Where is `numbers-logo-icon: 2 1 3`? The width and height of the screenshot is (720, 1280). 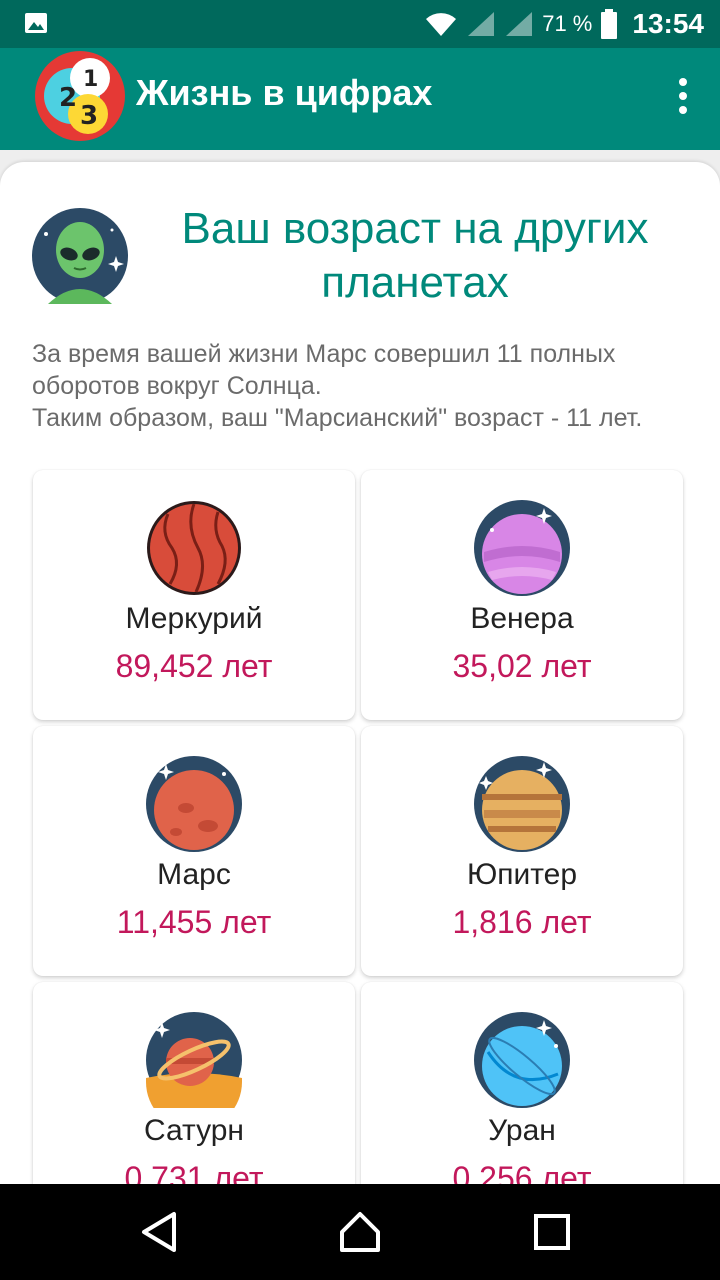 numbers-logo-icon: 2 1 3 is located at coordinates (80, 96).